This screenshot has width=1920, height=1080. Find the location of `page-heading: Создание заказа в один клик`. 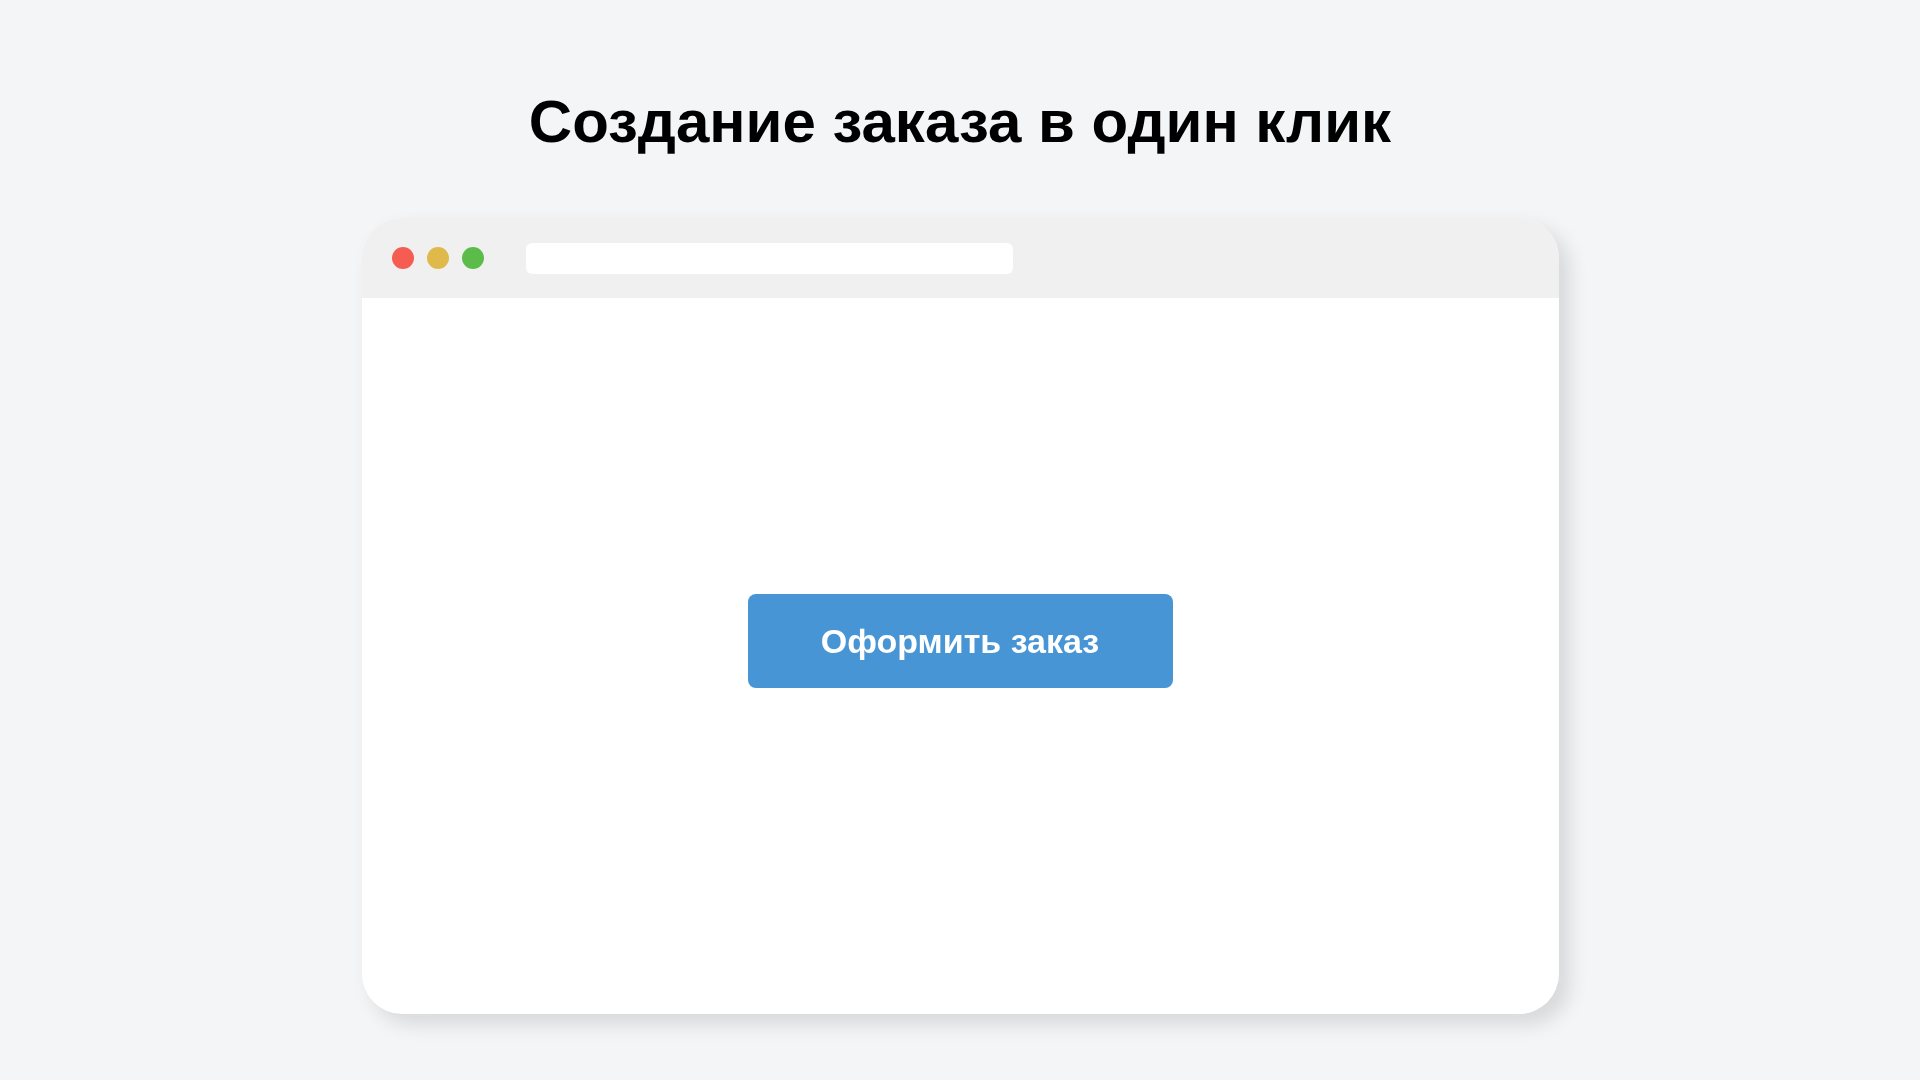

page-heading: Создание заказа в один клик is located at coordinates (960, 122).